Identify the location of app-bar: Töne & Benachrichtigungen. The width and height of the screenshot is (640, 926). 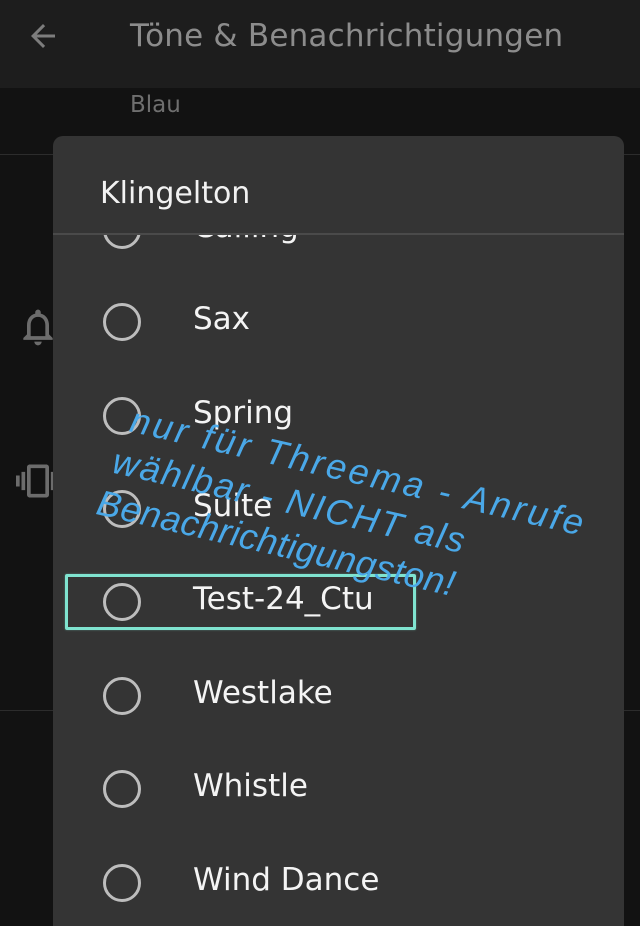
(320, 44).